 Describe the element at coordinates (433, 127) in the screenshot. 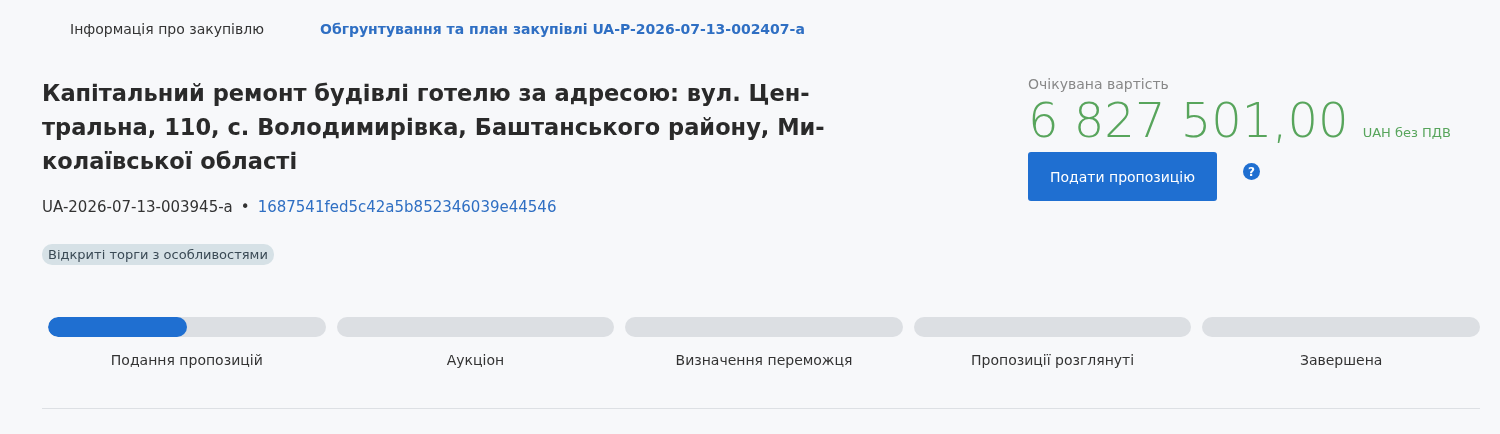

I see `tender-title: Капітальний ремонт будівлі готелю за адресою: вул. Цен- тральна, 110, с. Володимирівка, Баштанського району, Ми- колаївської області` at that location.